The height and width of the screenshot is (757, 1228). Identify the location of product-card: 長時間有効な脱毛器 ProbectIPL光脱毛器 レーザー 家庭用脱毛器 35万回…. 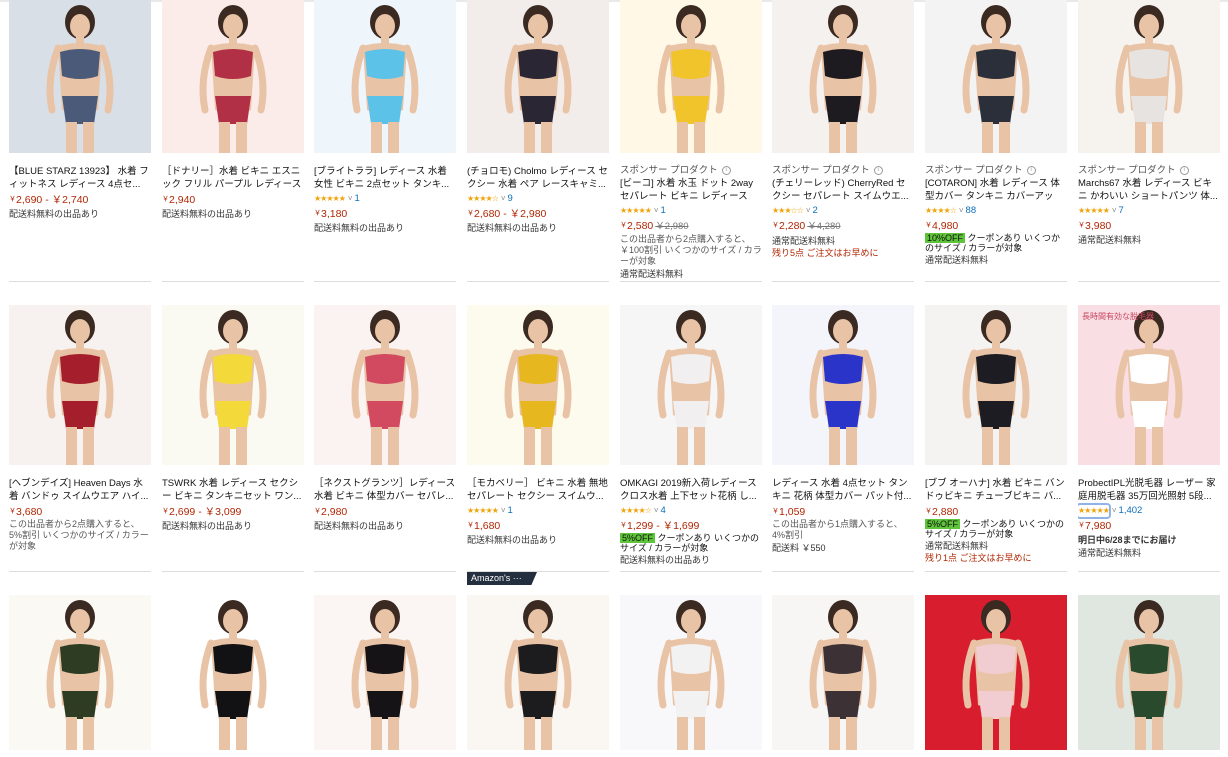
(1149, 432).